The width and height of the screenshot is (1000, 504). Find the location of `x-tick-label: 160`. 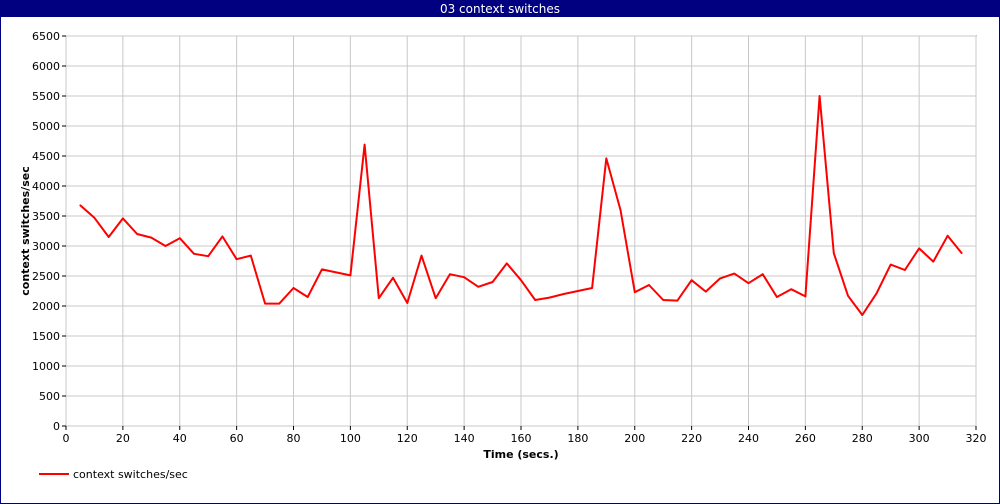

x-tick-label: 160 is located at coordinates (521, 438).